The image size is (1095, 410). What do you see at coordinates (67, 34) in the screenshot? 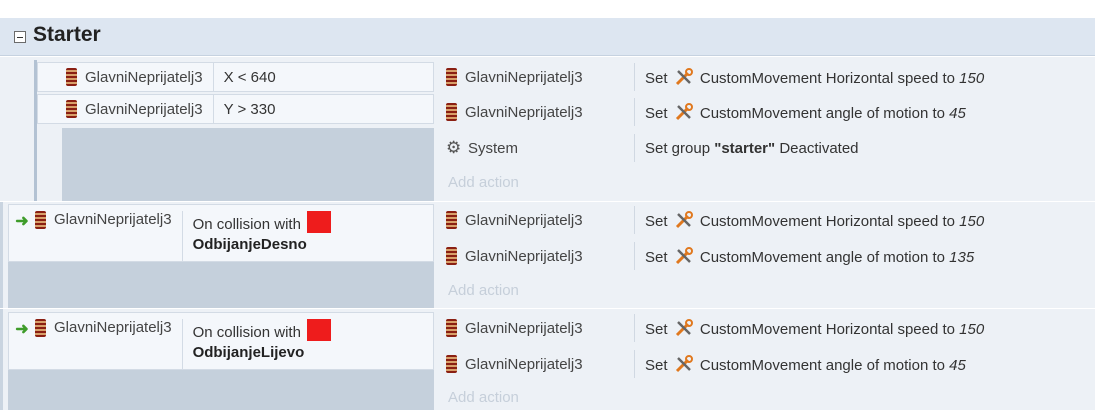
I see `group-title: Starter` at bounding box center [67, 34].